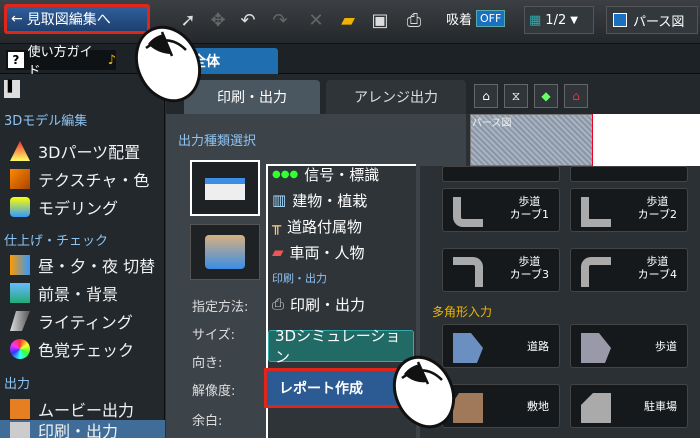 This screenshot has height=438, width=700. I want to click on save-icon: ▣, so click(380, 20).